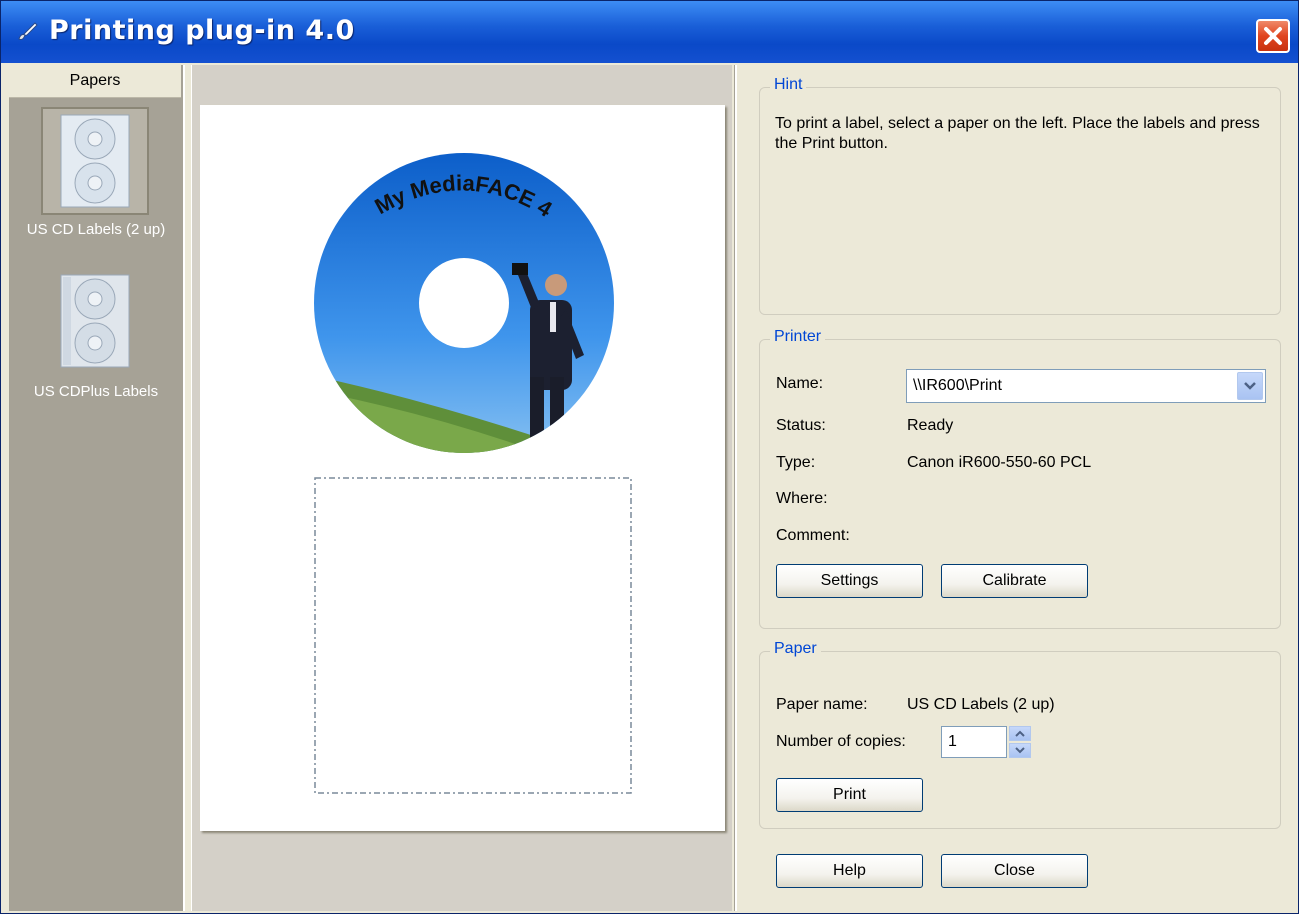 The image size is (1299, 914). What do you see at coordinates (1014, 581) in the screenshot?
I see `calibrate-button: Calibrate` at bounding box center [1014, 581].